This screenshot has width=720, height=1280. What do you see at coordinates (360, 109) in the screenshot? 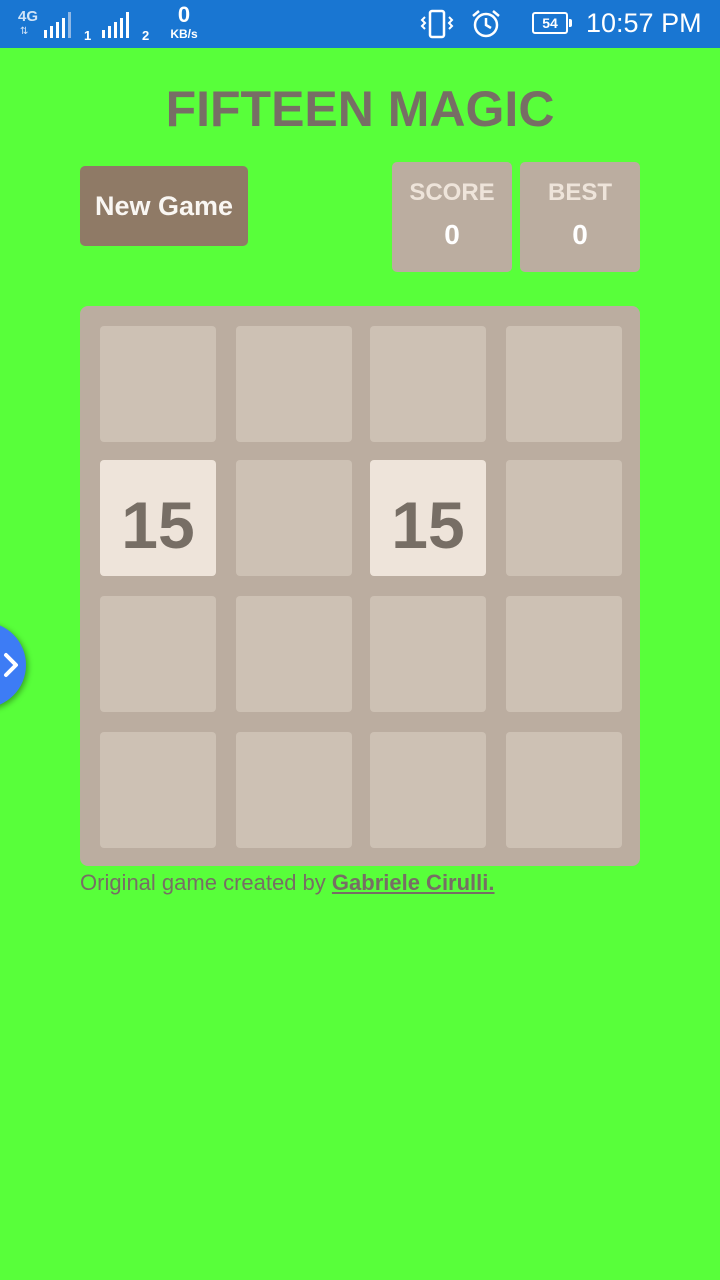
I see `game-title: FIFTEEN MAGIC` at bounding box center [360, 109].